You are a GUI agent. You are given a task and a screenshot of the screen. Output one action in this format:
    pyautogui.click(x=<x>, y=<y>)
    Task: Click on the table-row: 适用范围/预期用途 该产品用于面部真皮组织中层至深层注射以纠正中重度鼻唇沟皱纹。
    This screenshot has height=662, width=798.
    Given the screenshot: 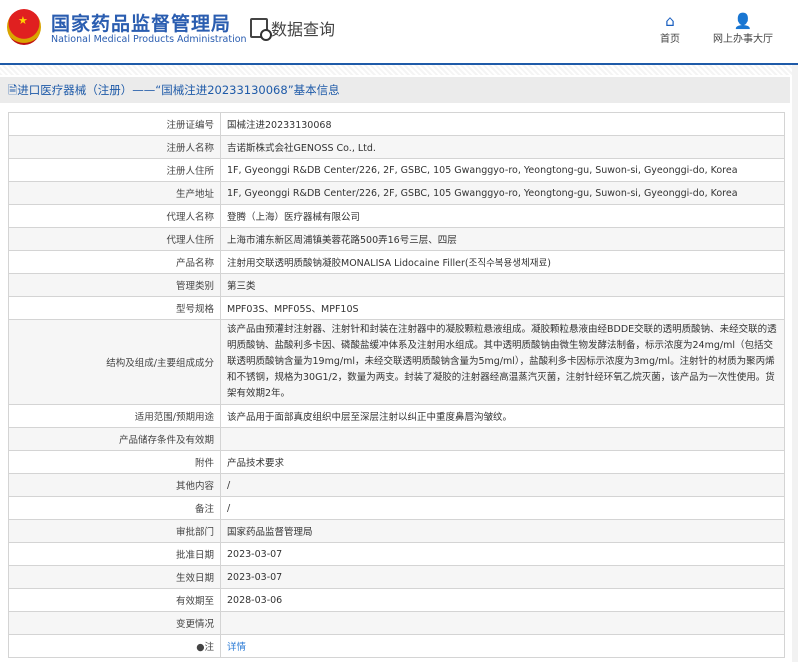 What is the action you would take?
    pyautogui.click(x=396, y=416)
    